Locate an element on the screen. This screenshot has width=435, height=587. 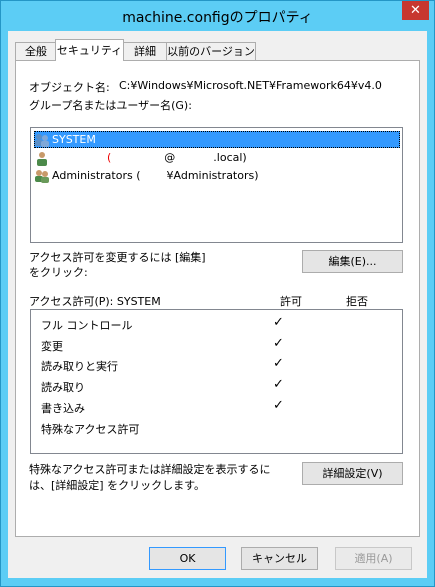
permission-name: 変更 is located at coordinates (52, 346).